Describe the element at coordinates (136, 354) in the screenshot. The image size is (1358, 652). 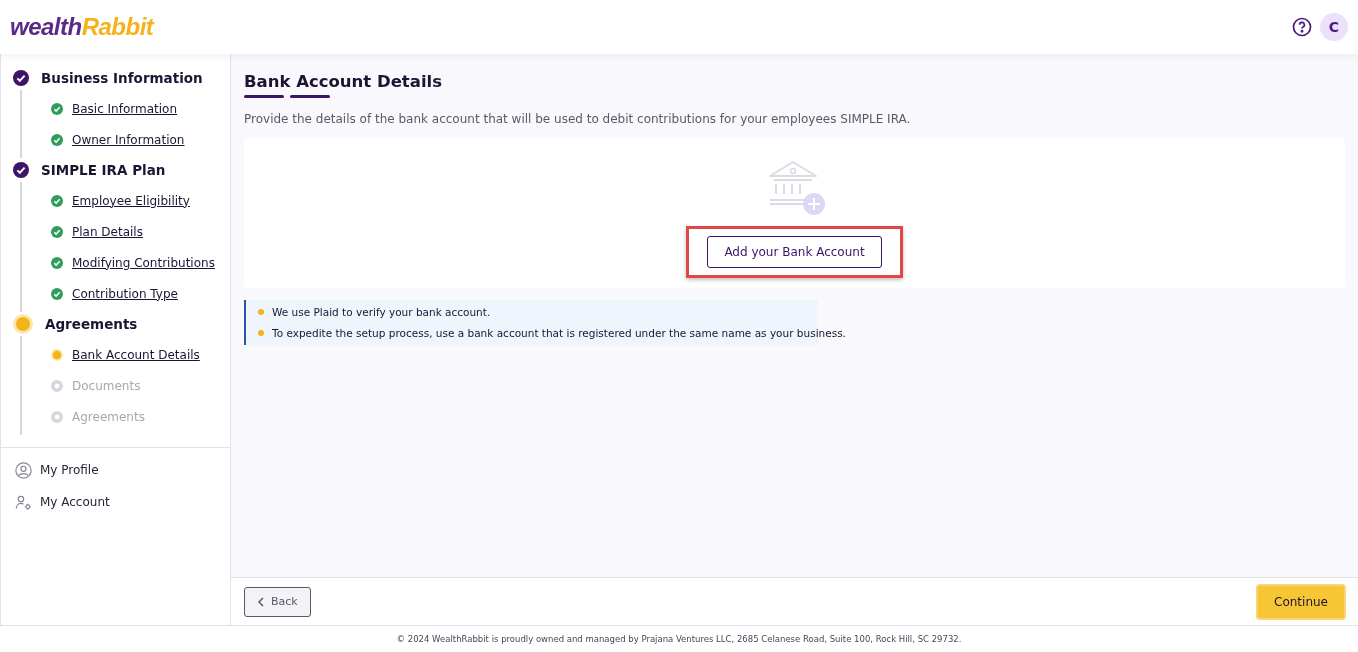
I see `step-link: Bank Account Details` at that location.